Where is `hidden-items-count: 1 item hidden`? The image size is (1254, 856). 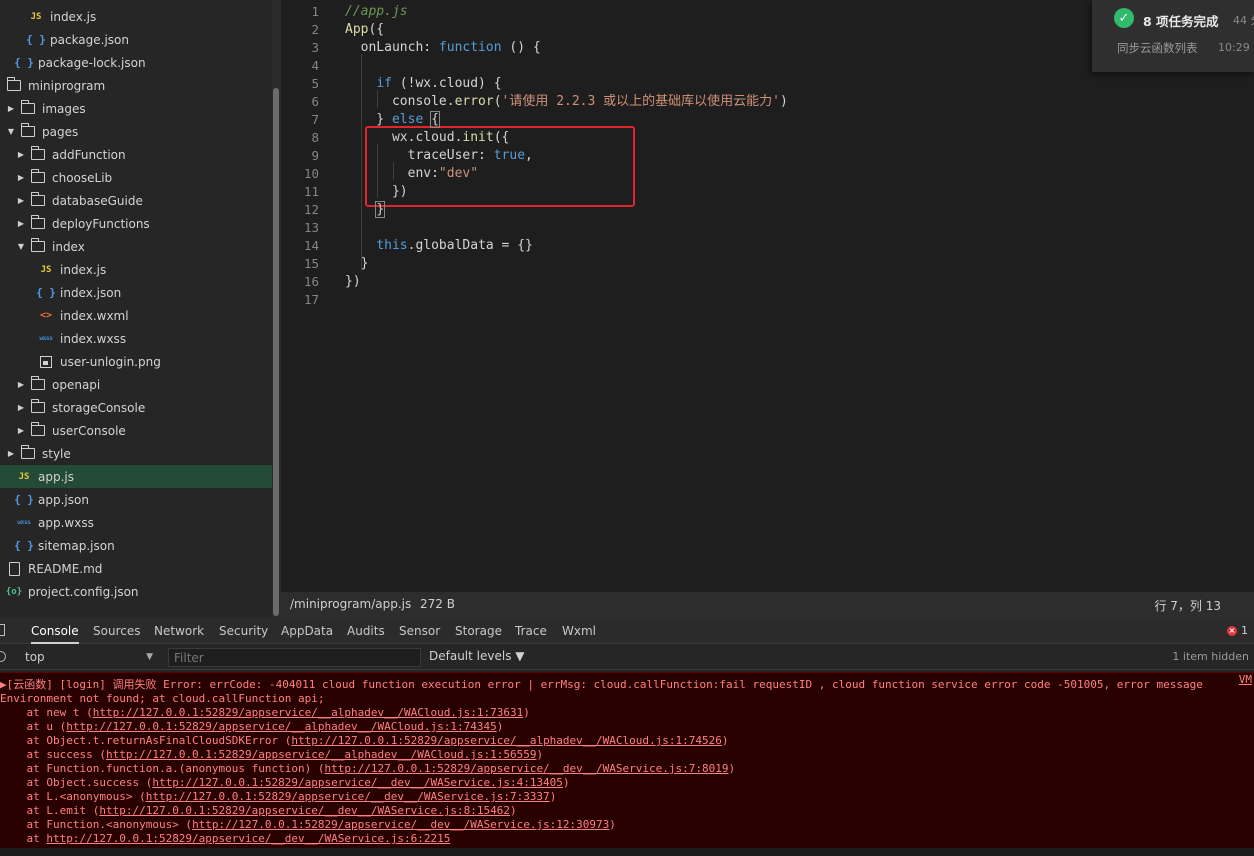 hidden-items-count: 1 item hidden is located at coordinates (1210, 656).